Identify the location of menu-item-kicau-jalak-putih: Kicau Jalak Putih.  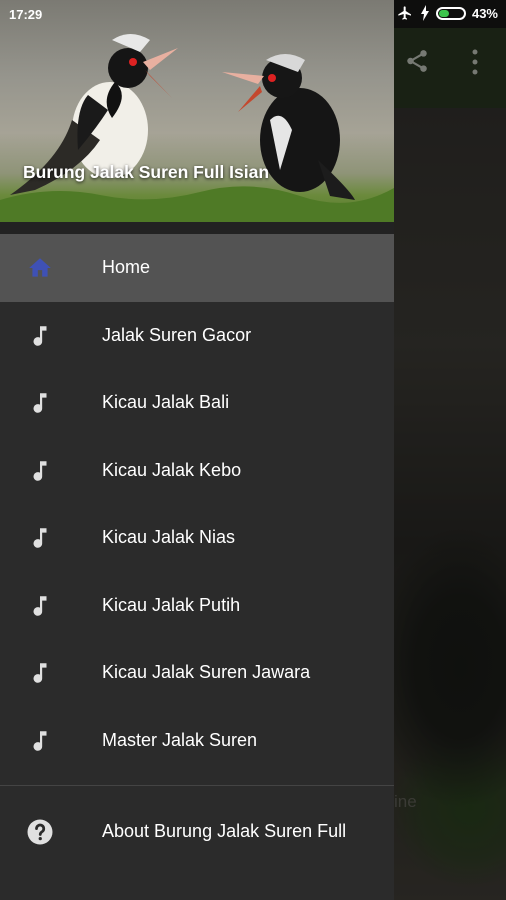
(197, 606).